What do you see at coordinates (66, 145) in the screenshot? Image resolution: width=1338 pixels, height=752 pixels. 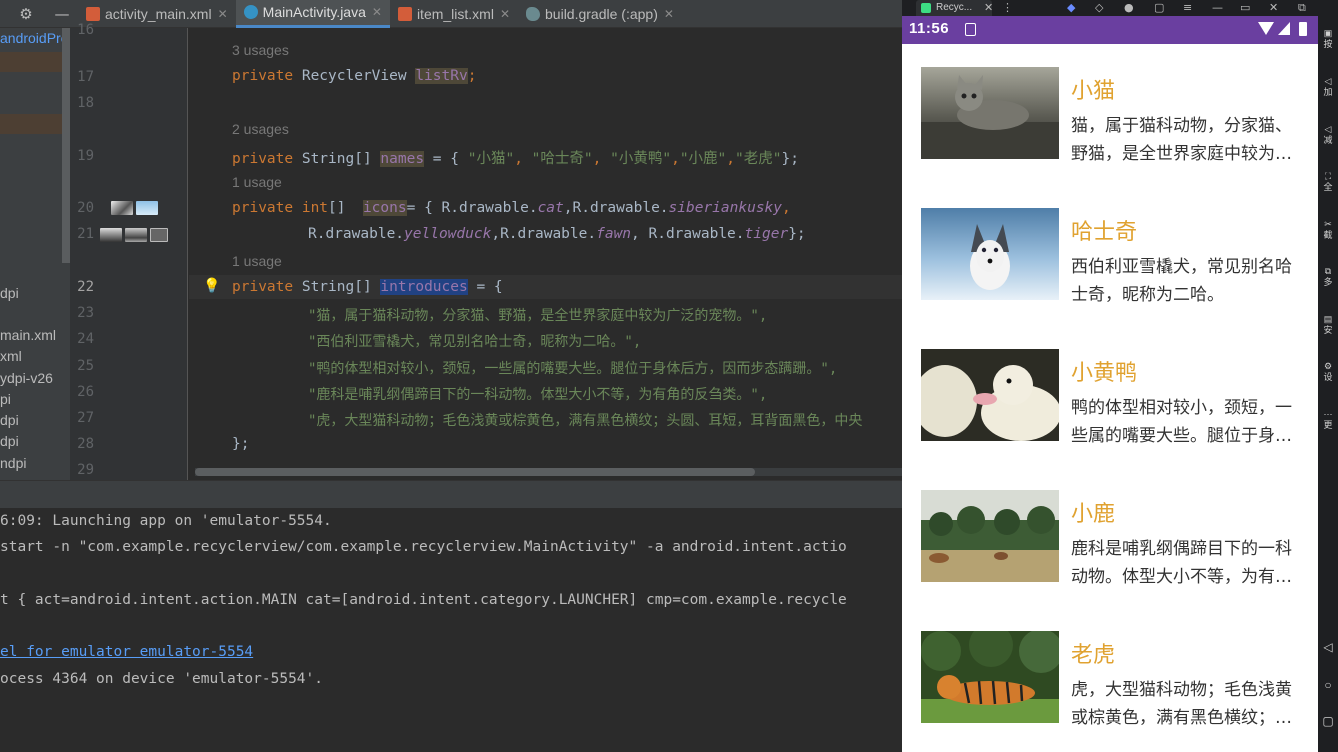 I see `project-scrollbar` at bounding box center [66, 145].